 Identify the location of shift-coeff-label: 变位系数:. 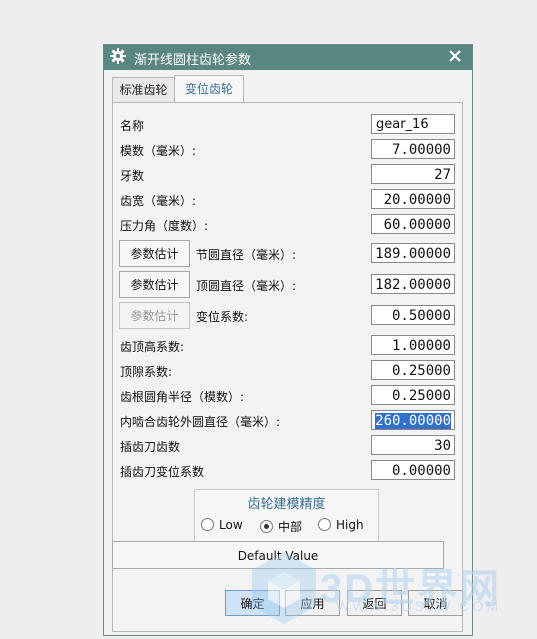
(222, 317).